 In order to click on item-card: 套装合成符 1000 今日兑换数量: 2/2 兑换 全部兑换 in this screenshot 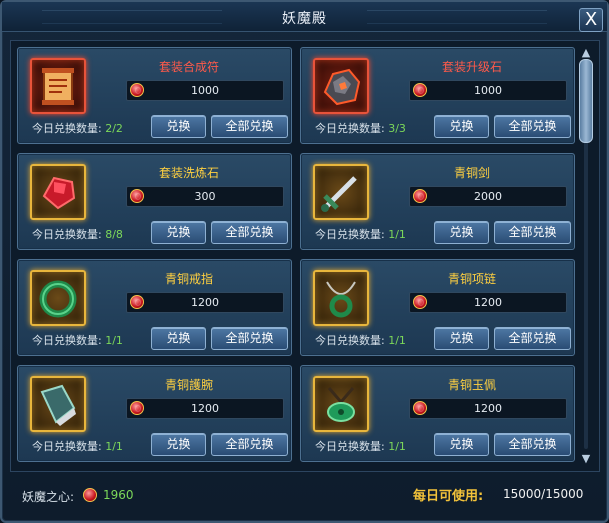, I will do `click(154, 95)`.